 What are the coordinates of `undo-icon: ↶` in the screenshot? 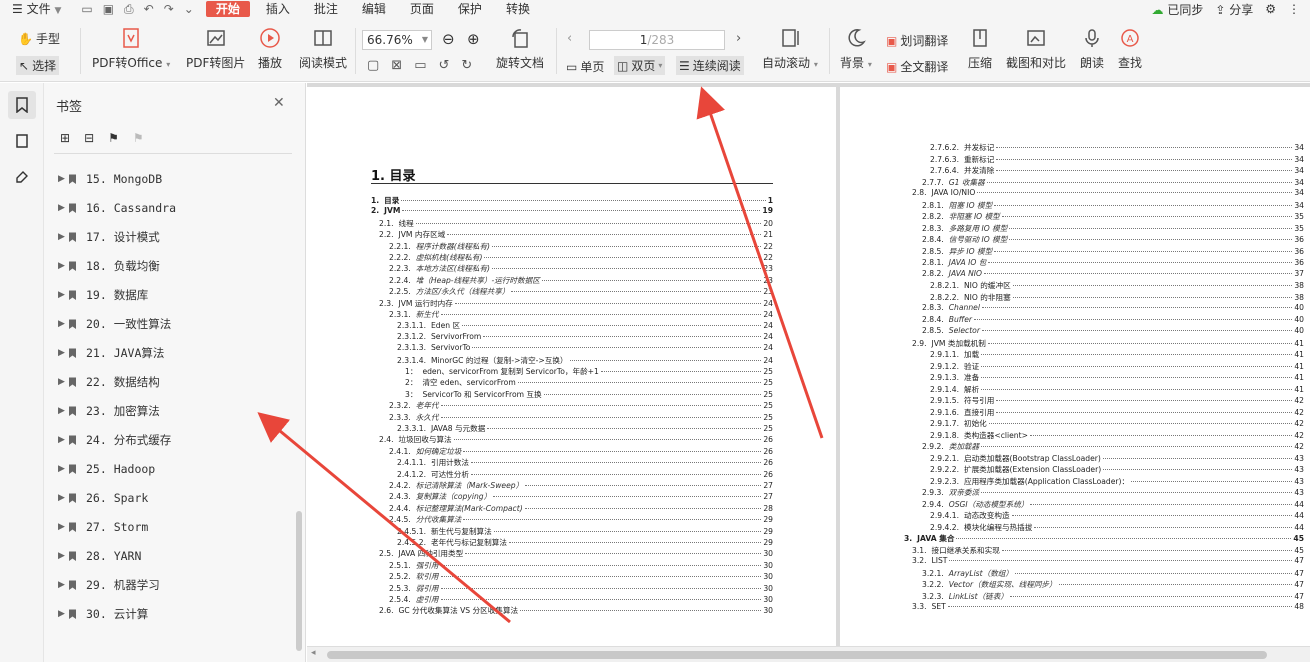 It's located at (149, 9).